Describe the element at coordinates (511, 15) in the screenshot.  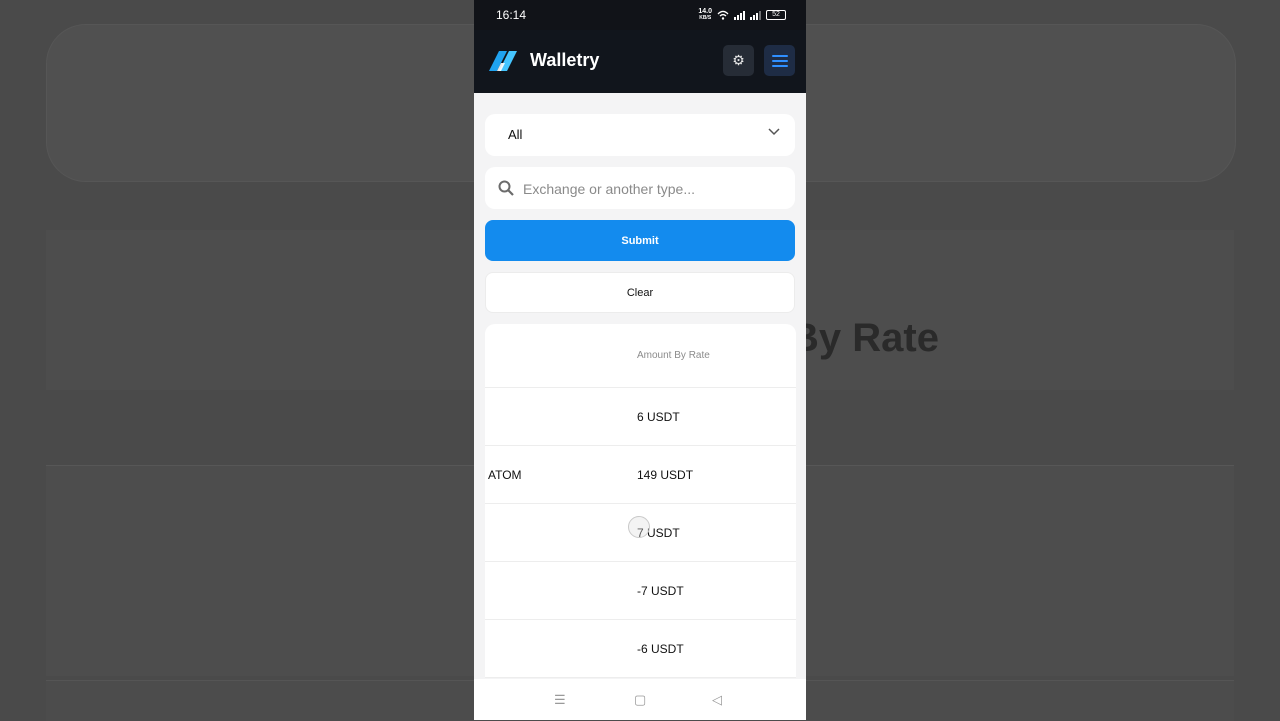
I see `status-time: 16:14` at that location.